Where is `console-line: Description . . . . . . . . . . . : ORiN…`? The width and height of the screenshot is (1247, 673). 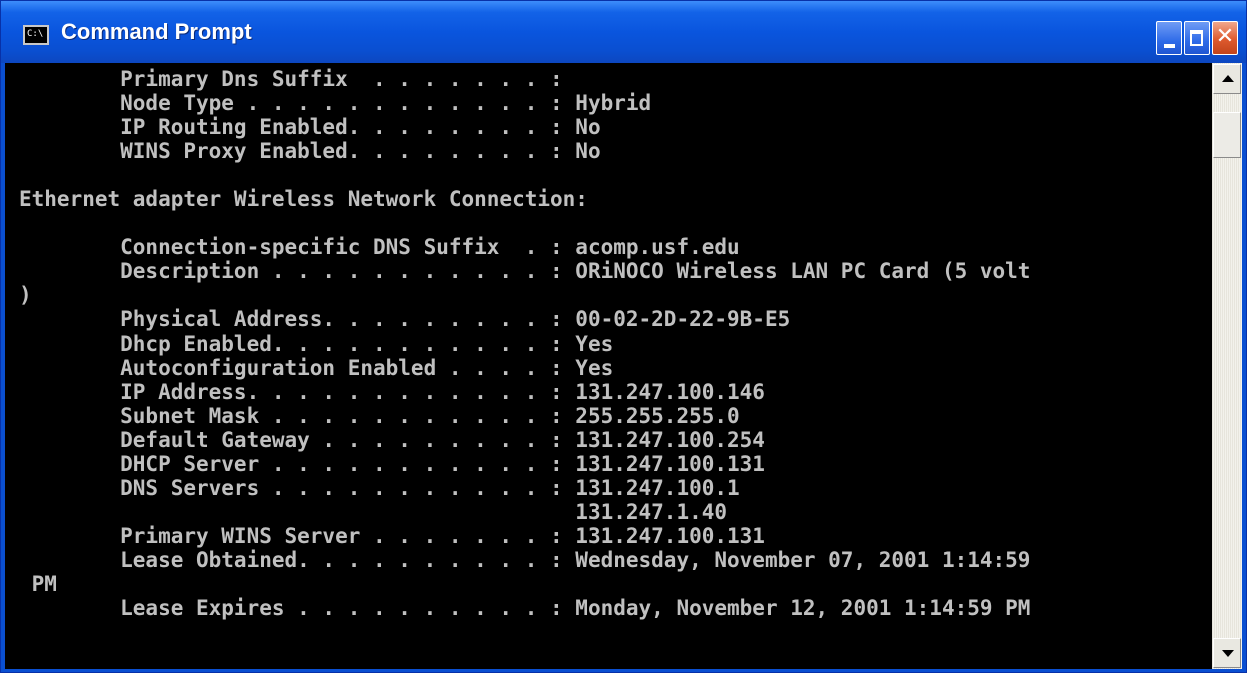
console-line: Description . . . . . . . . . . . : ORiN… is located at coordinates (525, 271).